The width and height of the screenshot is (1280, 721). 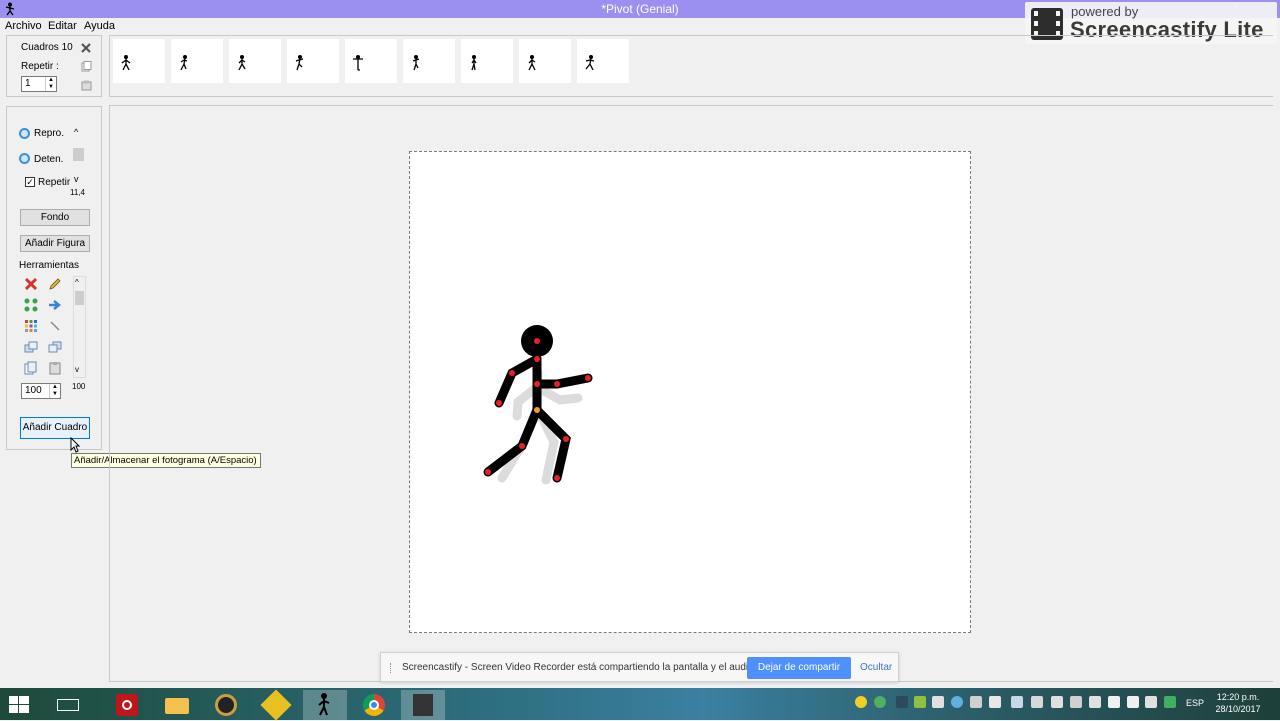 What do you see at coordinates (86, 66) in the screenshot?
I see `copy-frame-icon` at bounding box center [86, 66].